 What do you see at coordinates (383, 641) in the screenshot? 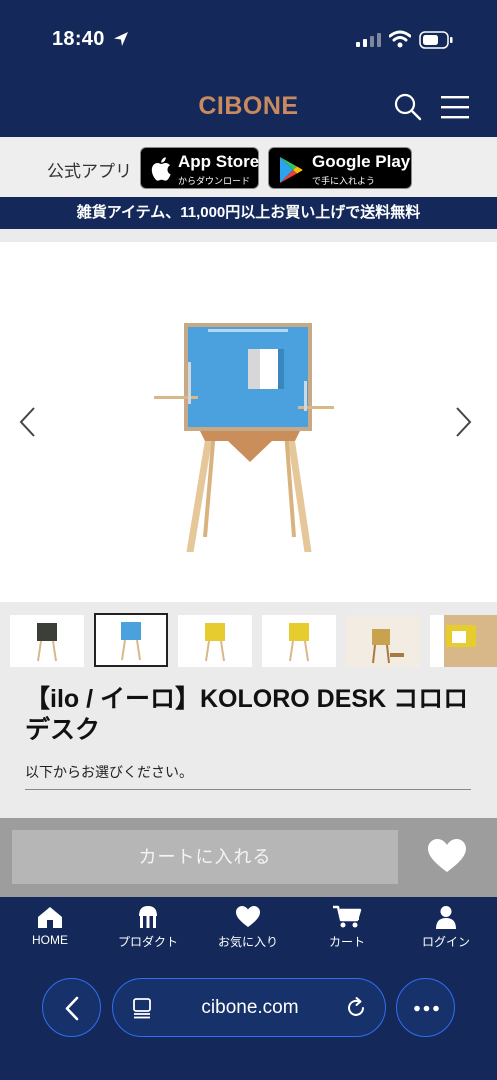
I see `thumbnail-room-scene` at bounding box center [383, 641].